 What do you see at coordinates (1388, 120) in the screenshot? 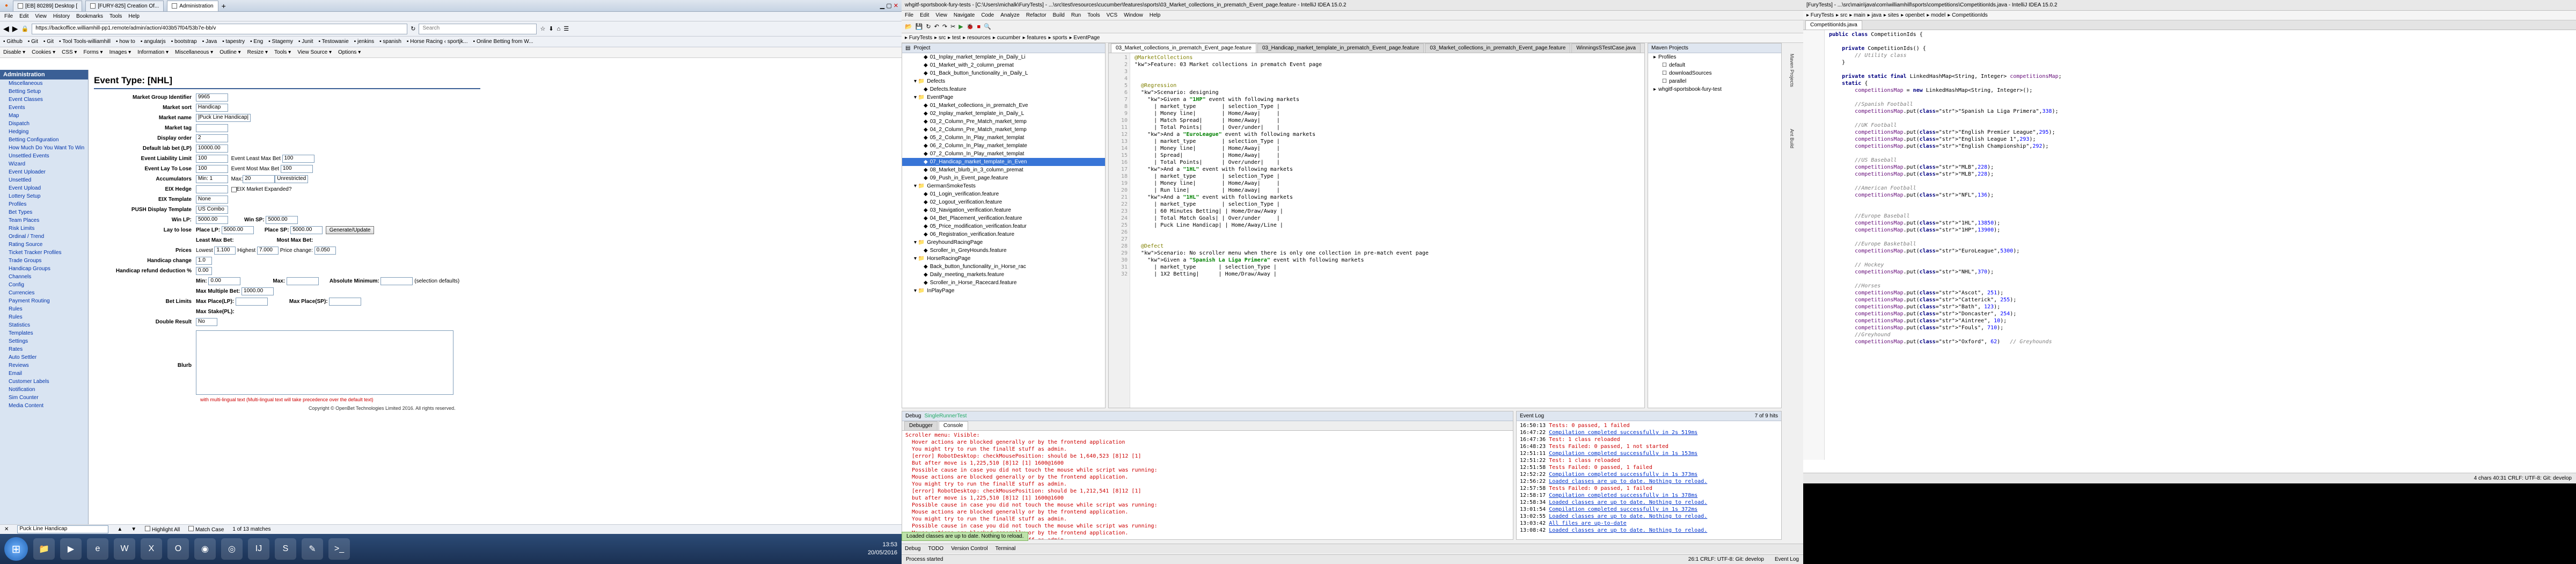
I see `code-line: | Match Spread| | Home/Away| |` at bounding box center [1388, 120].